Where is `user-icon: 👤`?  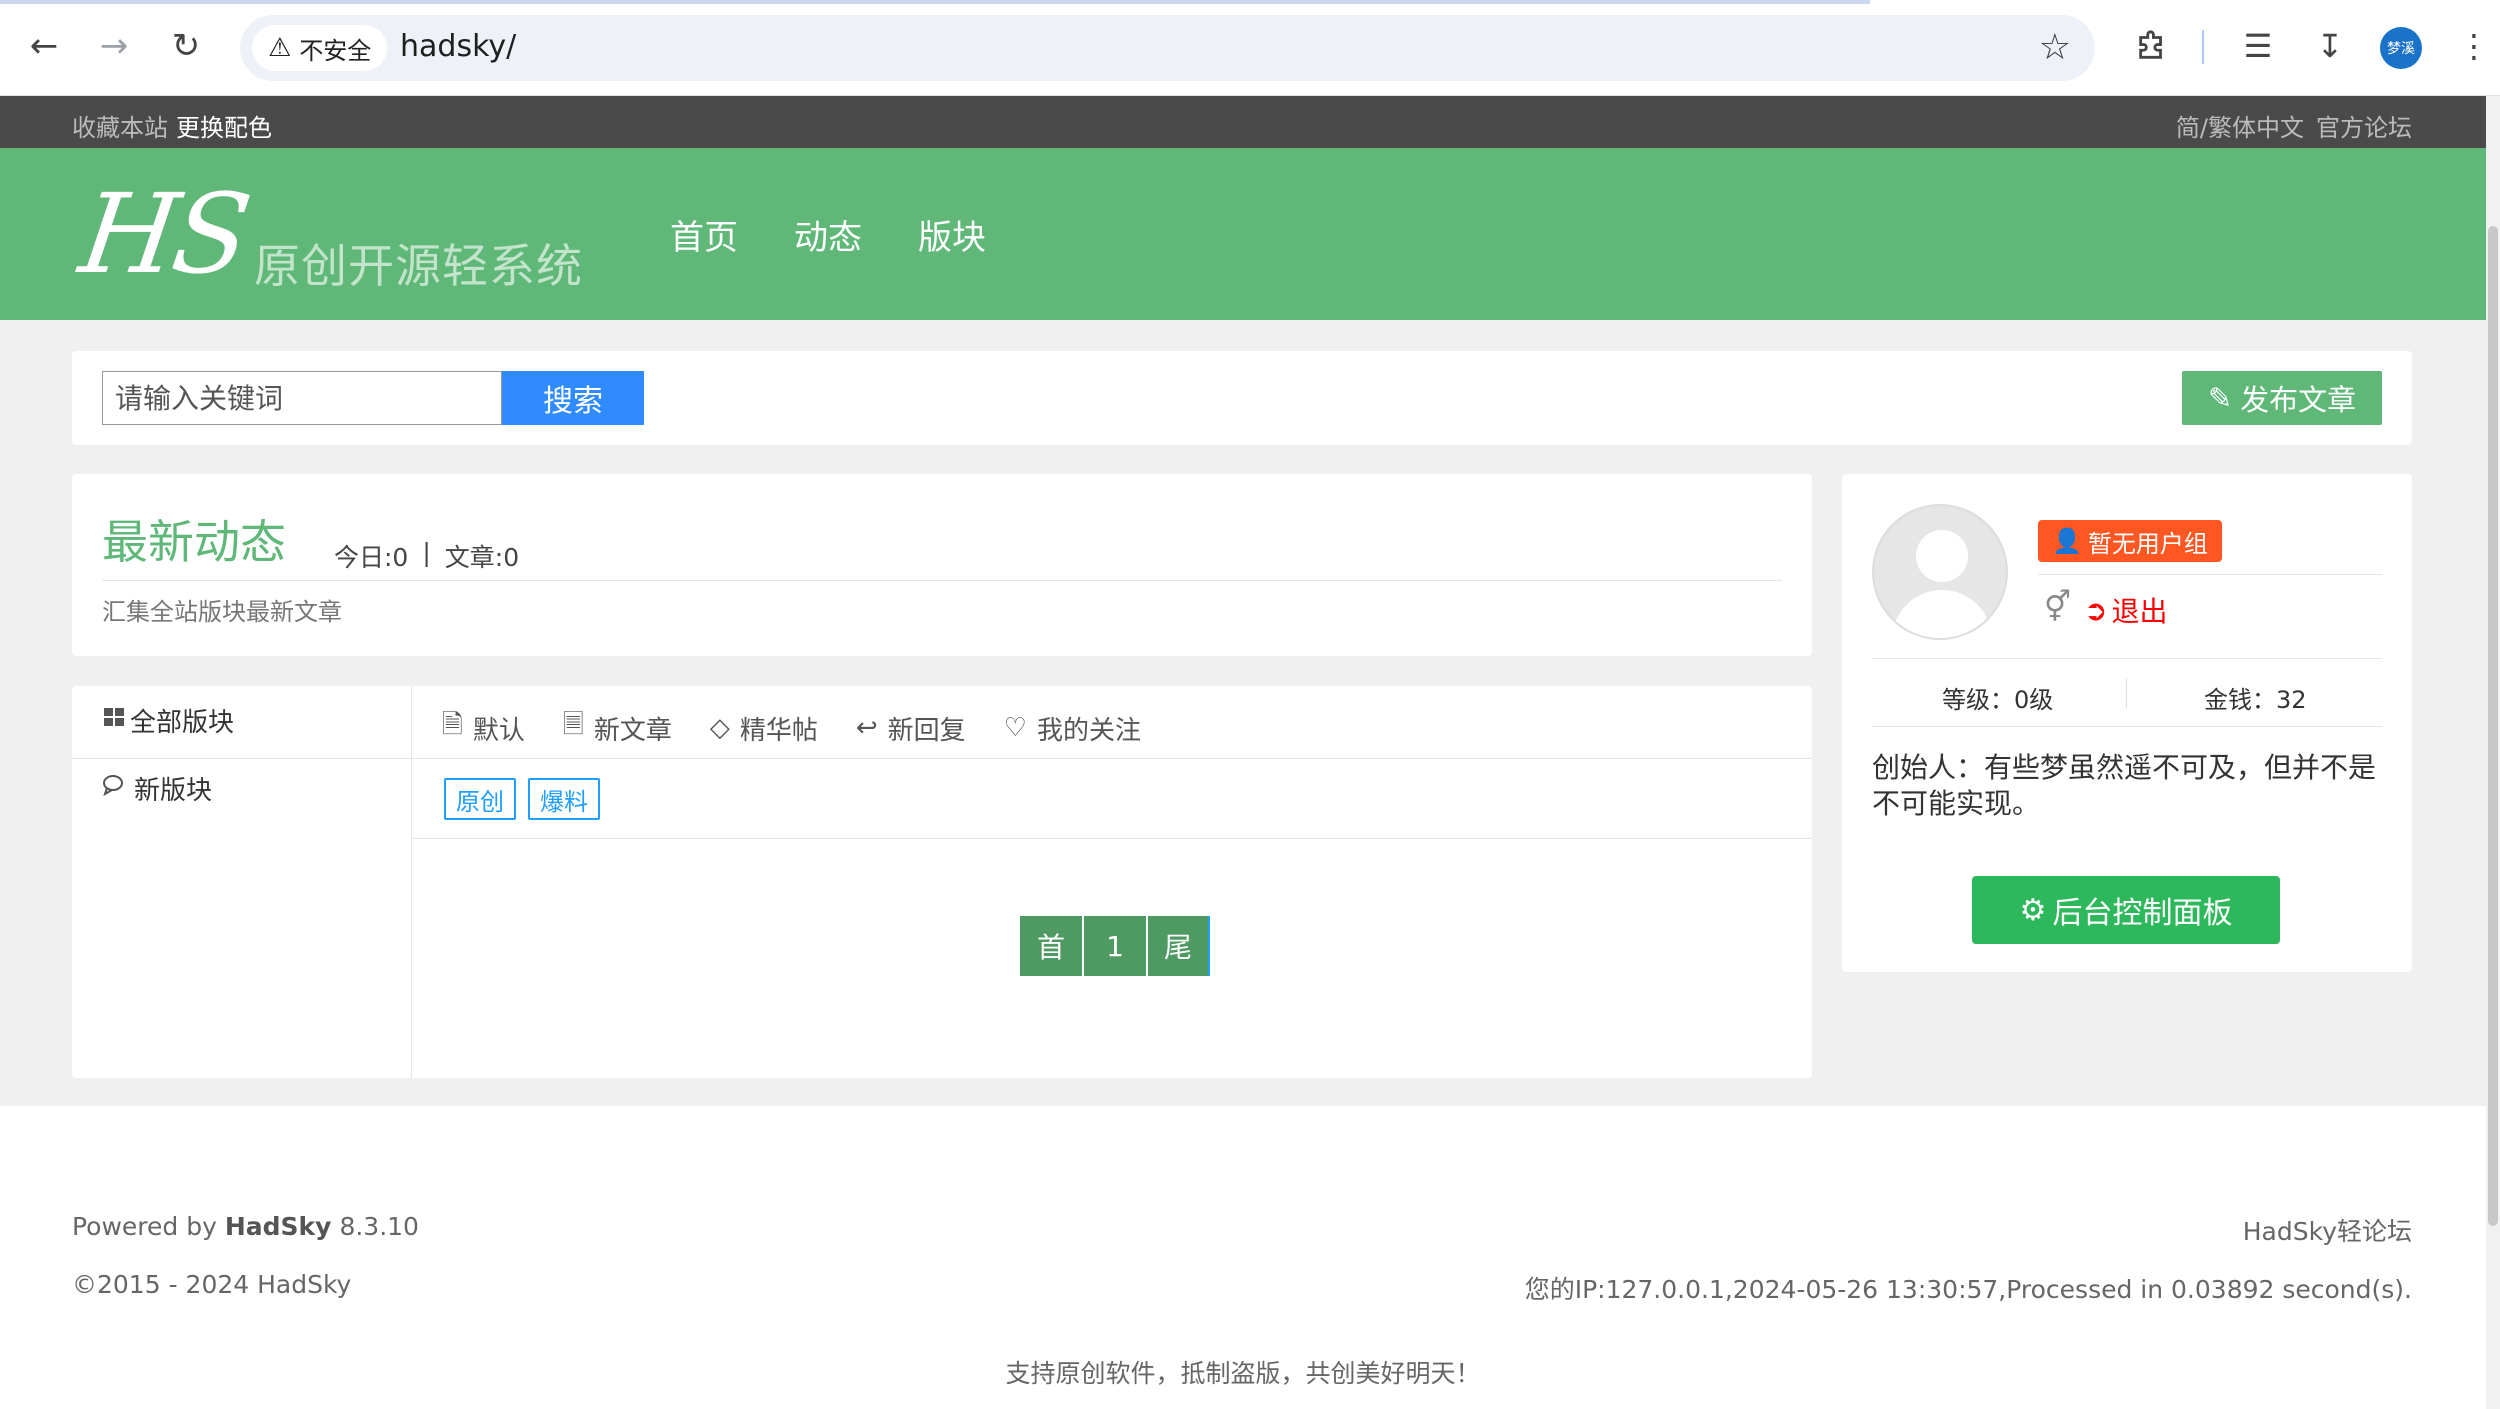
user-icon: 👤 is located at coordinates (2067, 541).